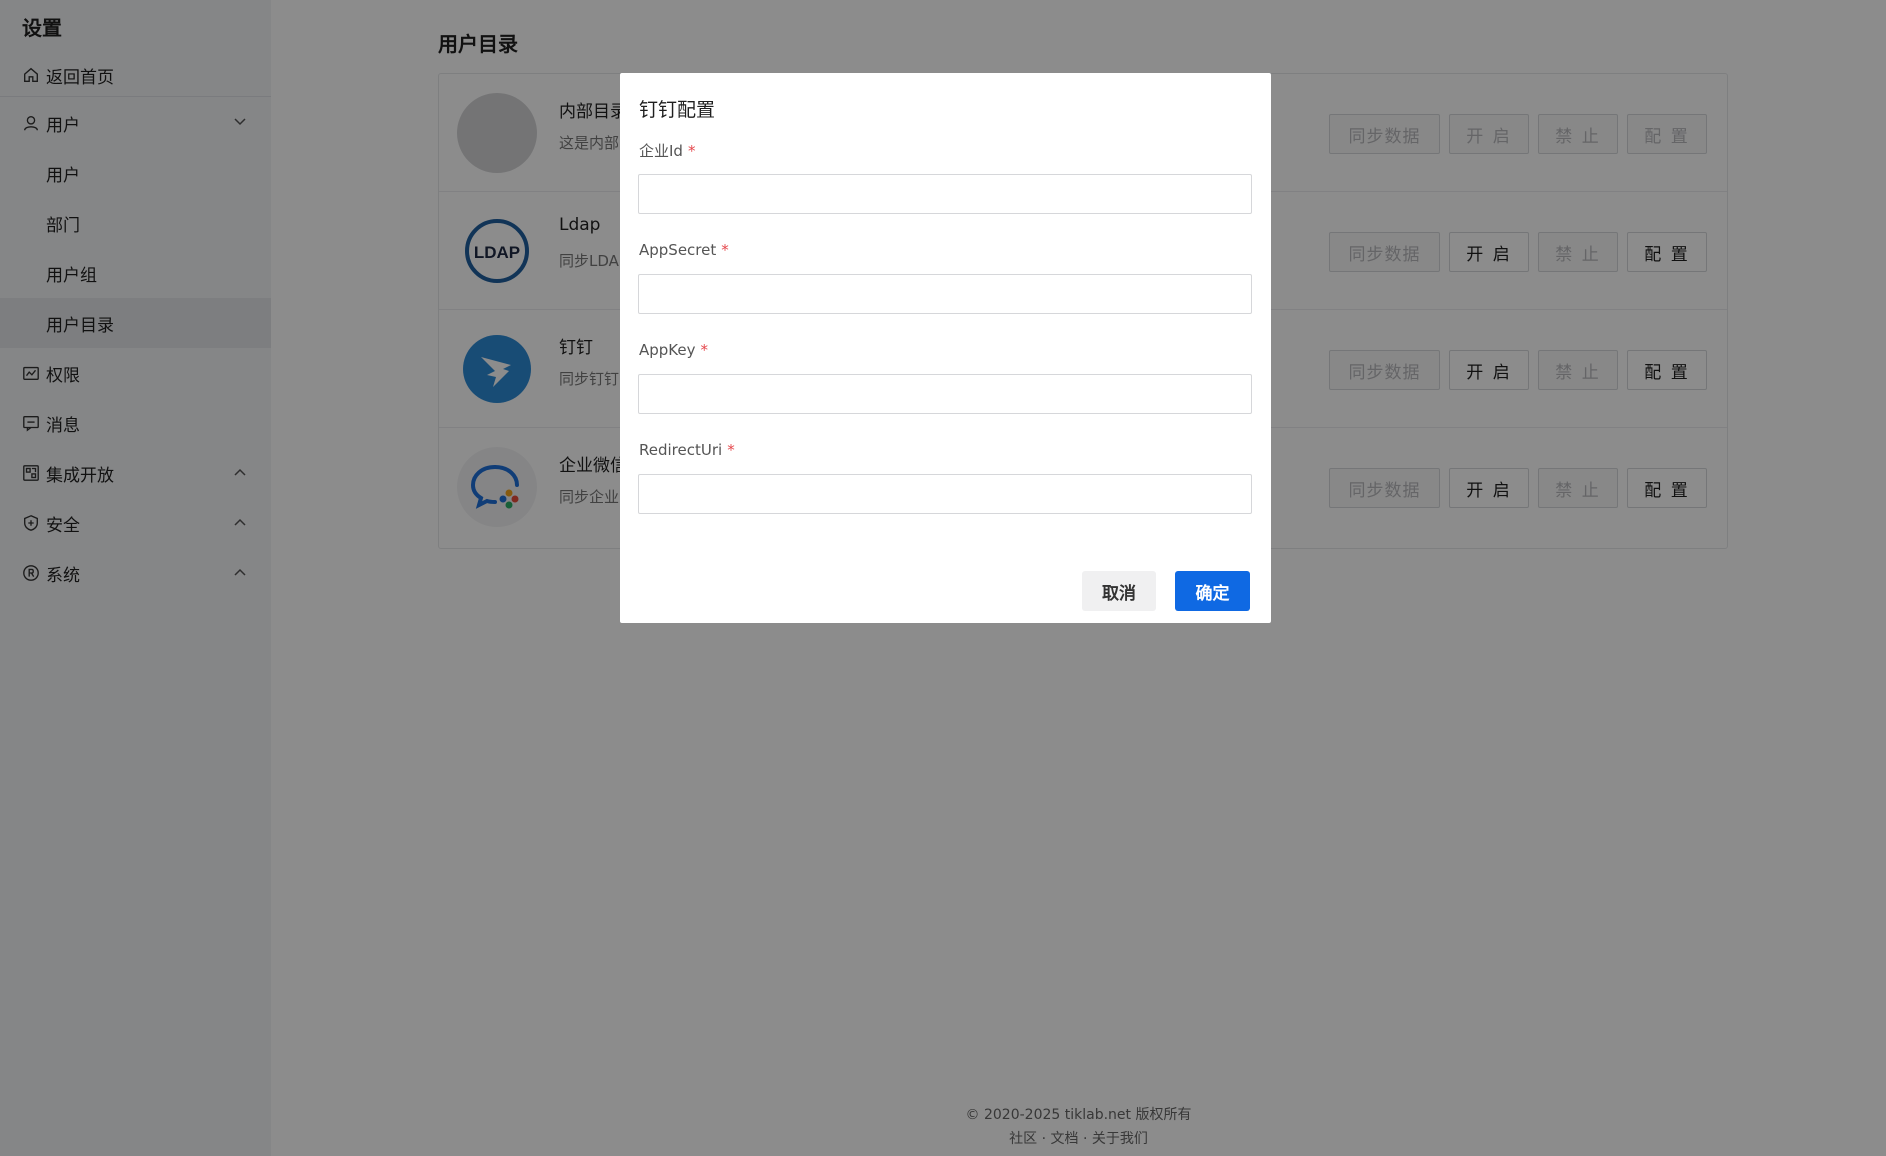 This screenshot has height=1156, width=1886. Describe the element at coordinates (945, 194) in the screenshot. I see `corp-id-input` at that location.